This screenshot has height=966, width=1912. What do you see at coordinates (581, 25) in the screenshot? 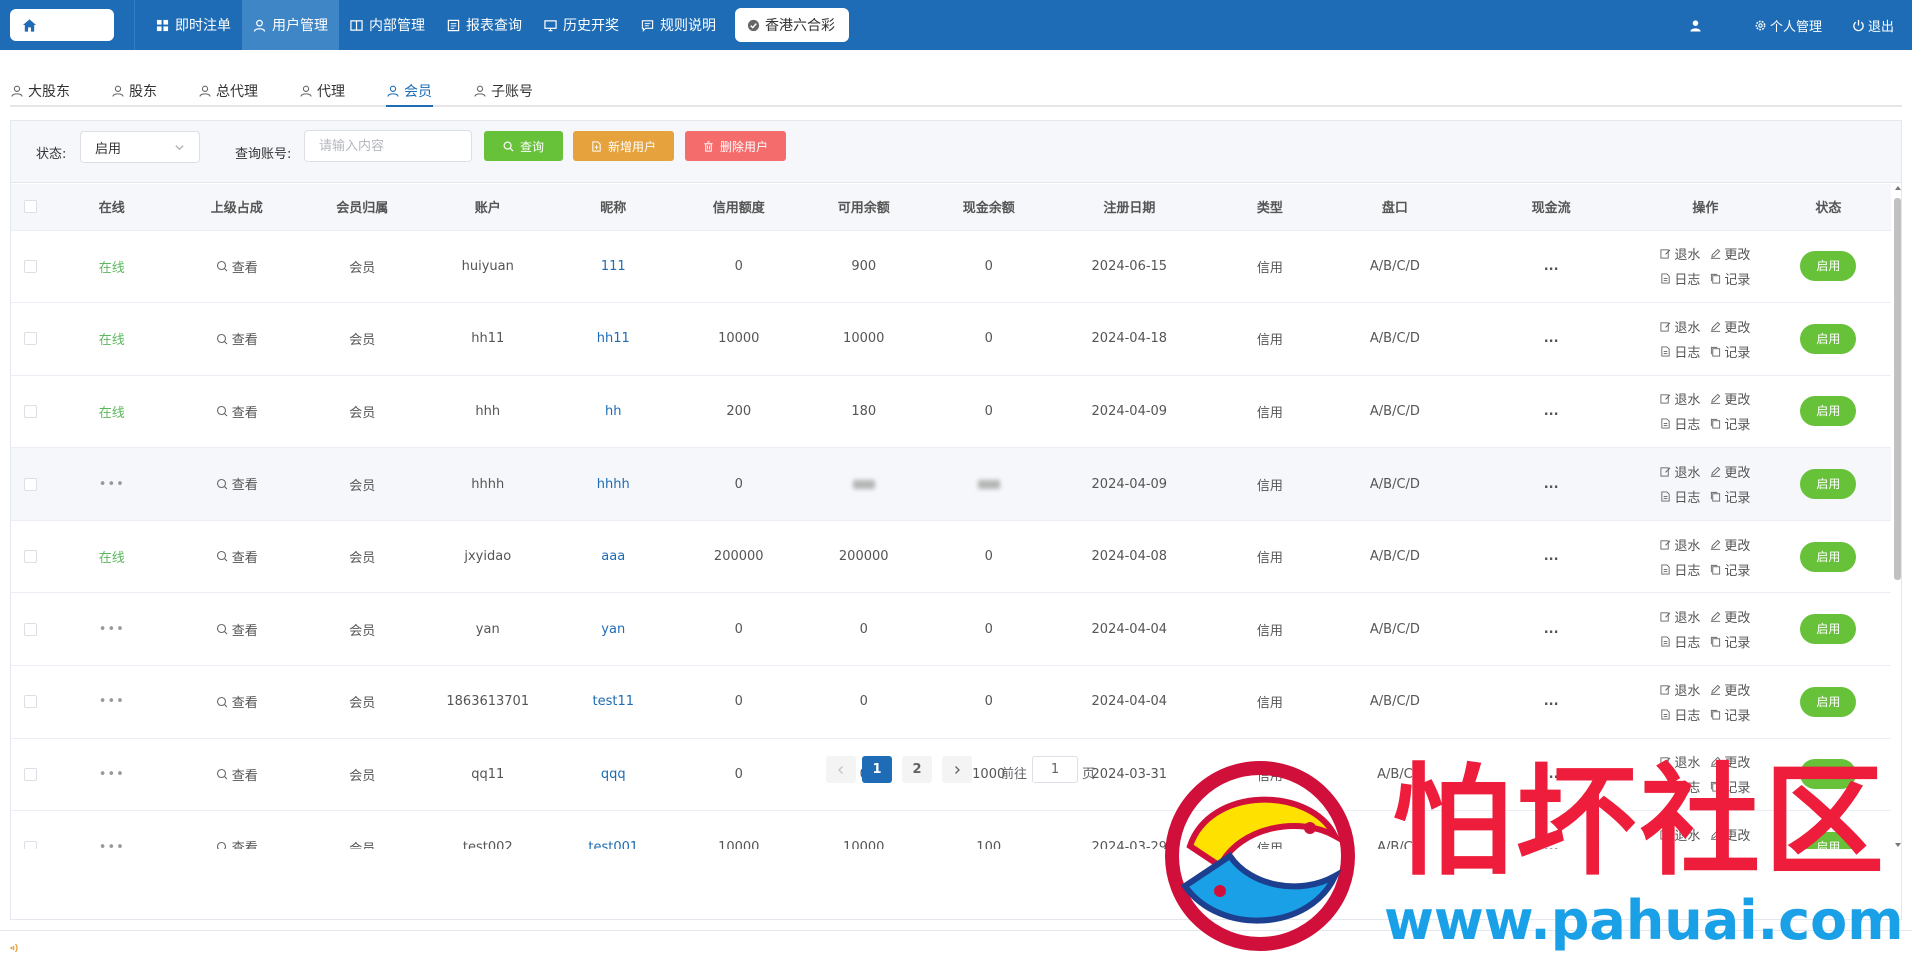
I see `nav-item-history-draws: 历史开奖` at bounding box center [581, 25].